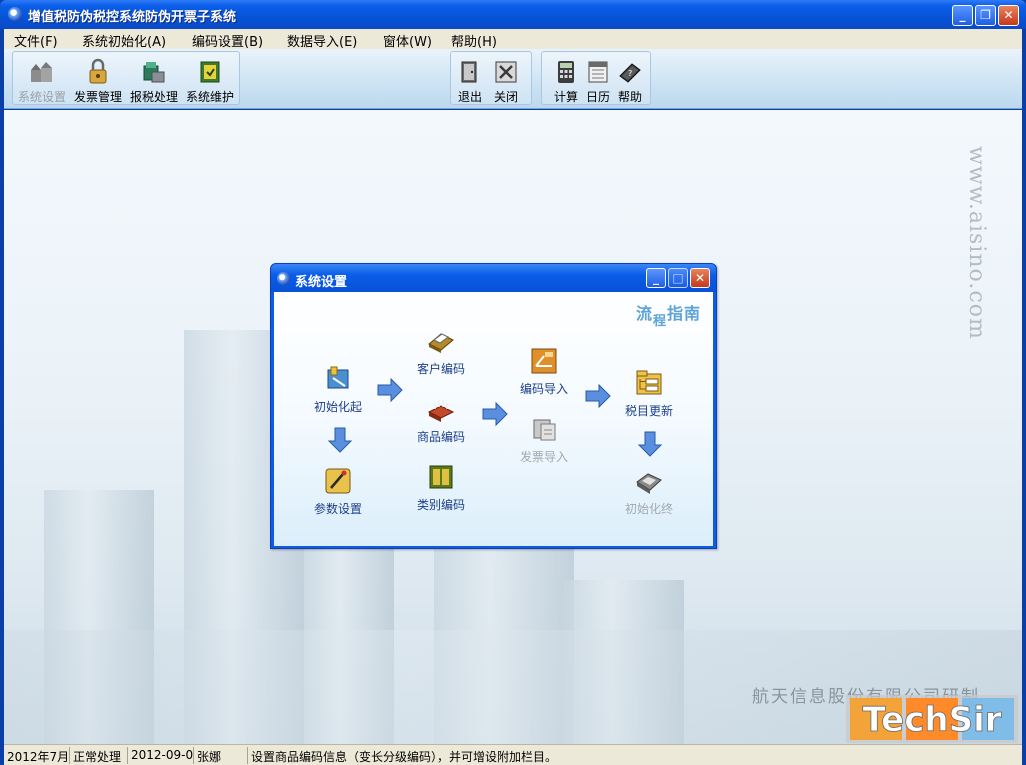 The image size is (1026, 765). I want to click on restore-icon: ❐, so click(985, 15).